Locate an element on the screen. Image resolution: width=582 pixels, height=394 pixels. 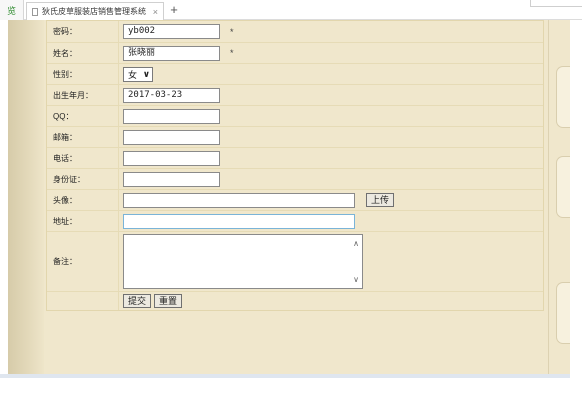
window-control-area is located at coordinates (556, 3).